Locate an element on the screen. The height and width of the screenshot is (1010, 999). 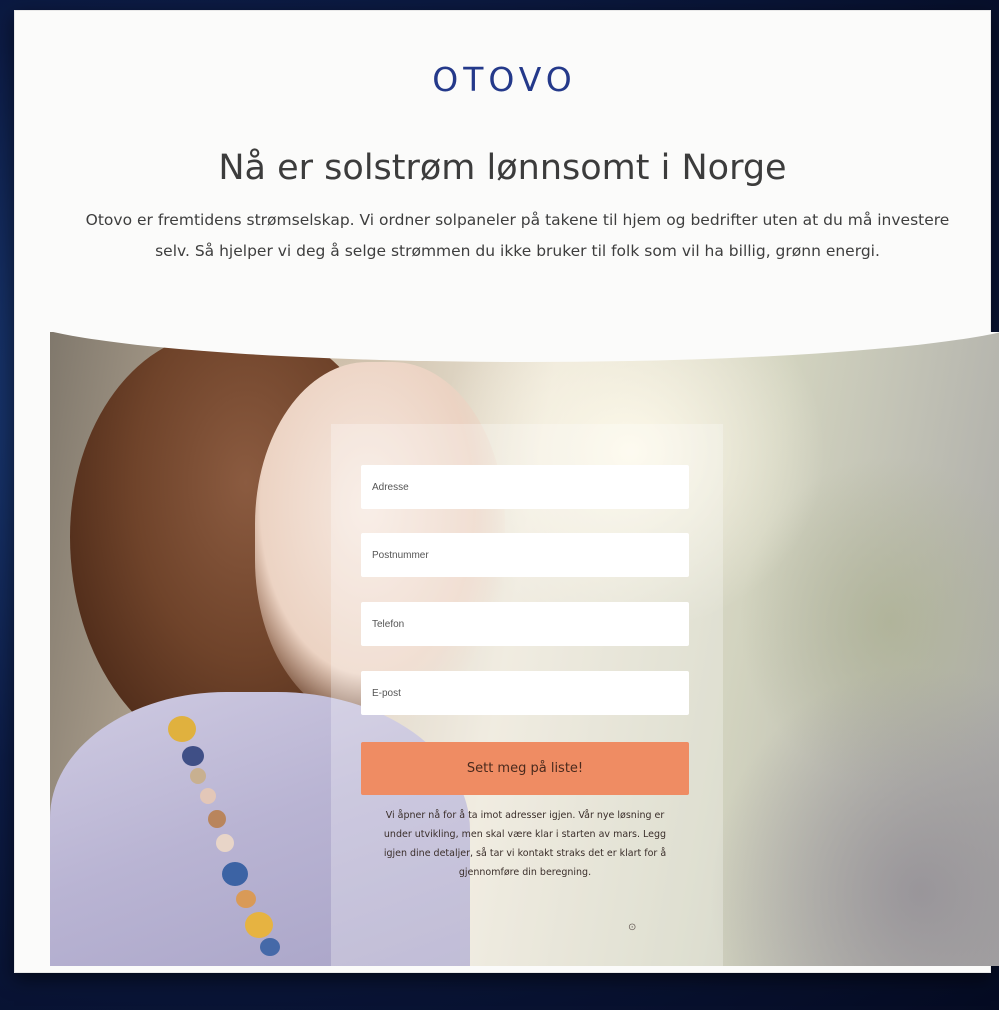
phone-input is located at coordinates (525, 624).